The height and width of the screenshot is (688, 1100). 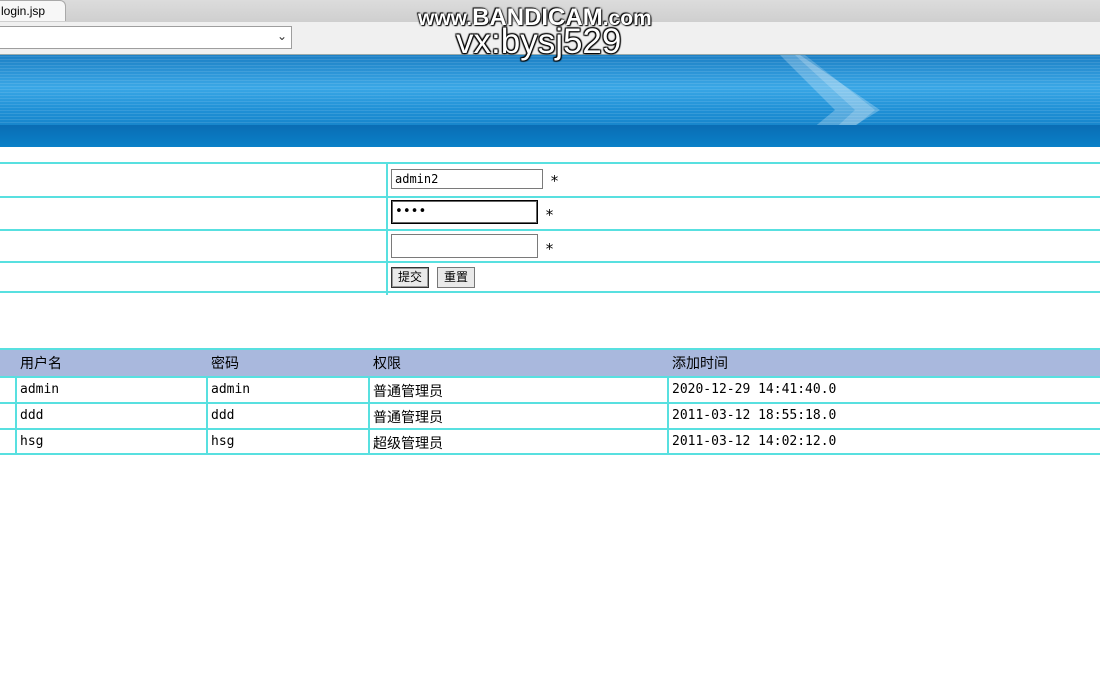 What do you see at coordinates (550, 389) in the screenshot?
I see `table-row: admin admin 普通管理员 2020-12-29 14:41:40.0` at bounding box center [550, 389].